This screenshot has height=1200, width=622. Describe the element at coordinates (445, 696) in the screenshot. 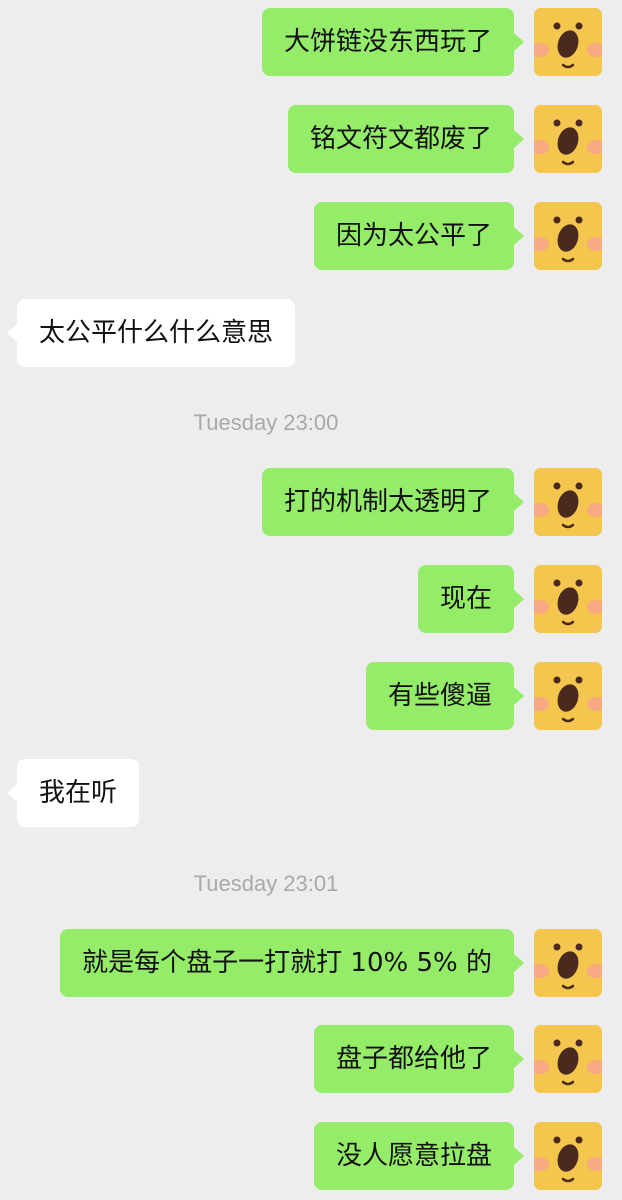

I see `message-bubble-outgoing: 有些傻逼` at that location.